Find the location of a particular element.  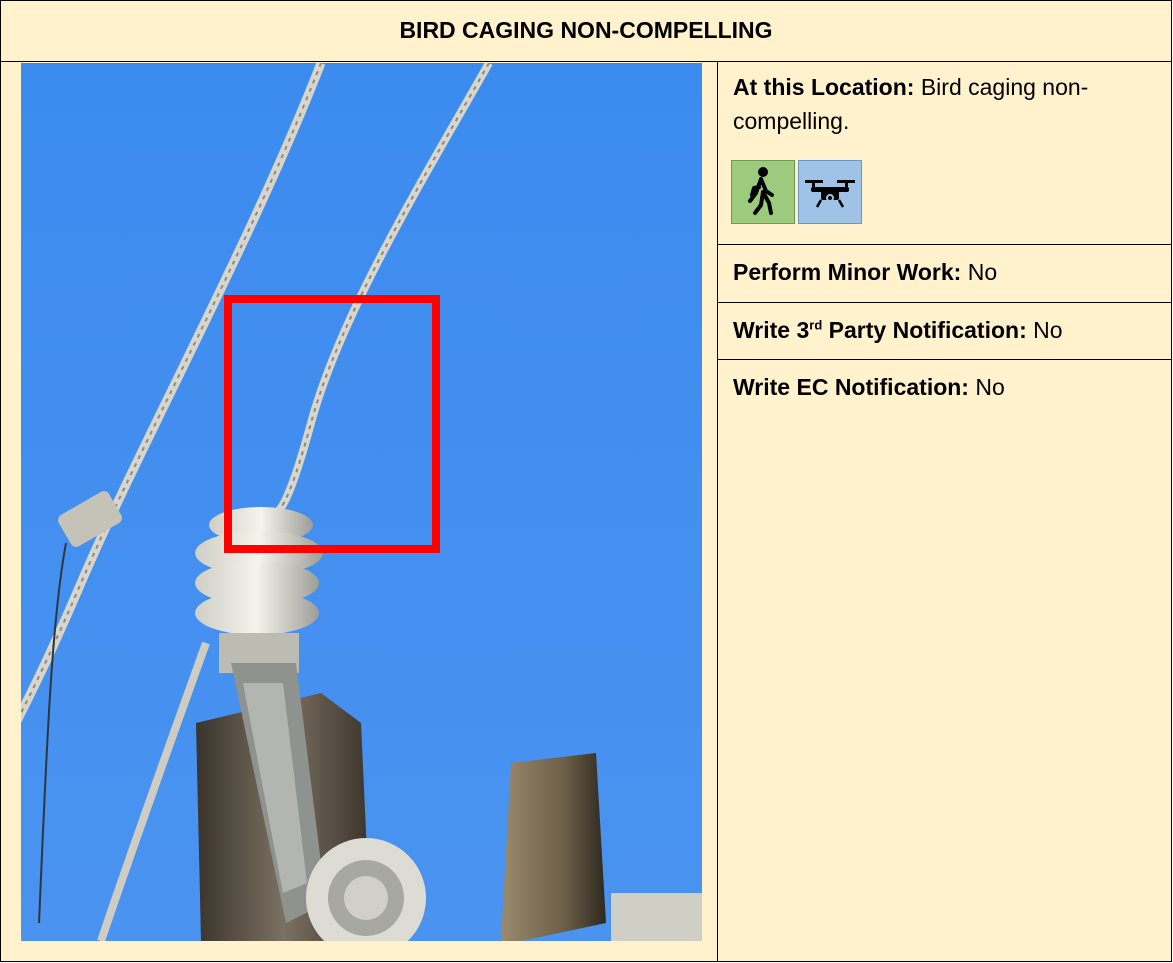

minor-work-label: Perform Minor Work: is located at coordinates (847, 272).